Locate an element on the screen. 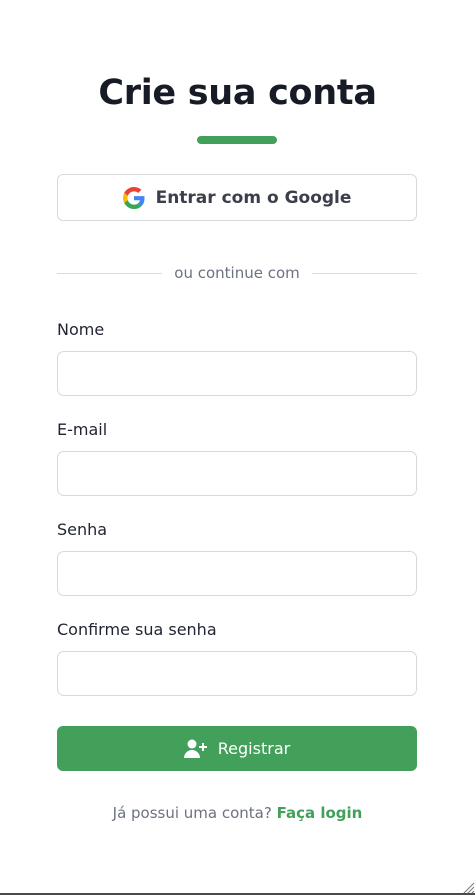 The height and width of the screenshot is (895, 475). confirm-password-input is located at coordinates (237, 673).